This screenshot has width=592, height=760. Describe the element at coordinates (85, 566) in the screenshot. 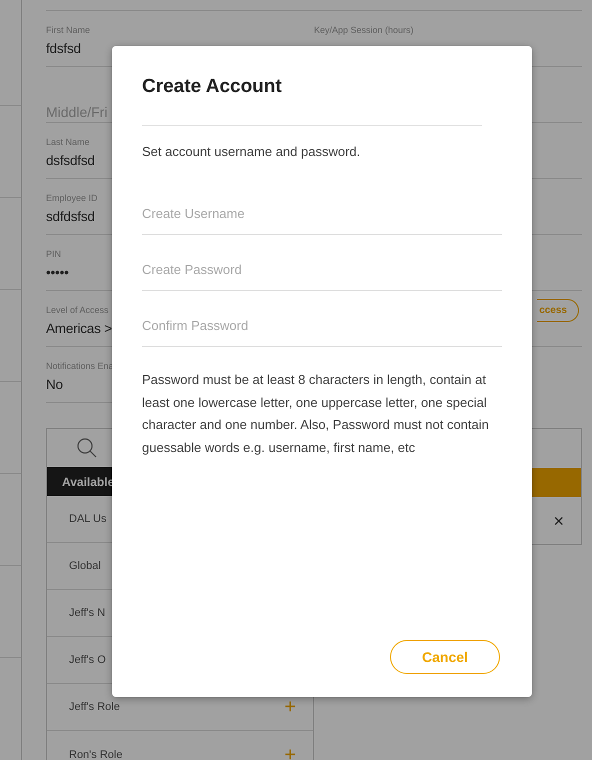

I see `role-name: Global` at that location.